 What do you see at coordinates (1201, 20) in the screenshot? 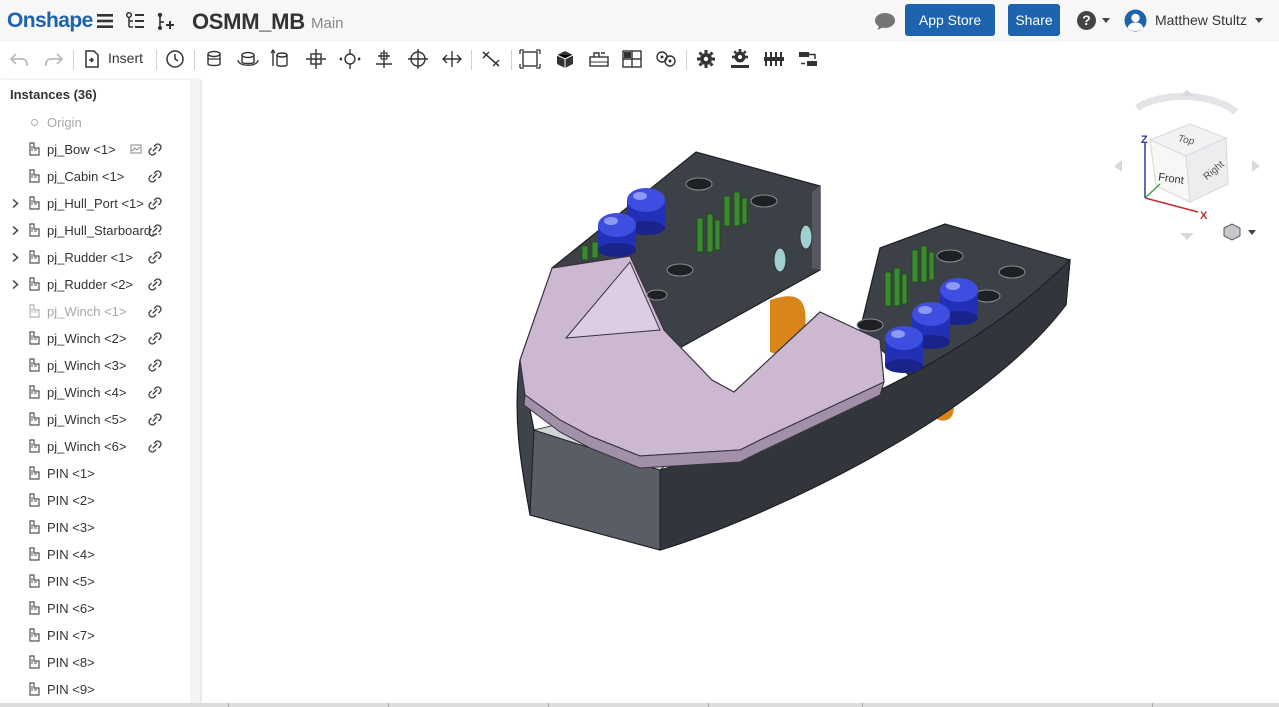
I see `user-name: Matthew Stultz` at bounding box center [1201, 20].